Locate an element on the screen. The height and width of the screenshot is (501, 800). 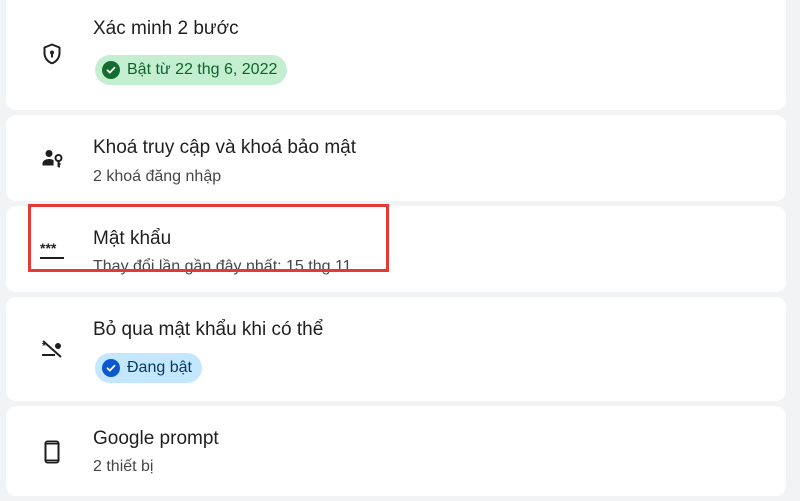
item-subtitle: Thay đổi lần gần đây nhất: 15 thg 11 is located at coordinates (222, 266).